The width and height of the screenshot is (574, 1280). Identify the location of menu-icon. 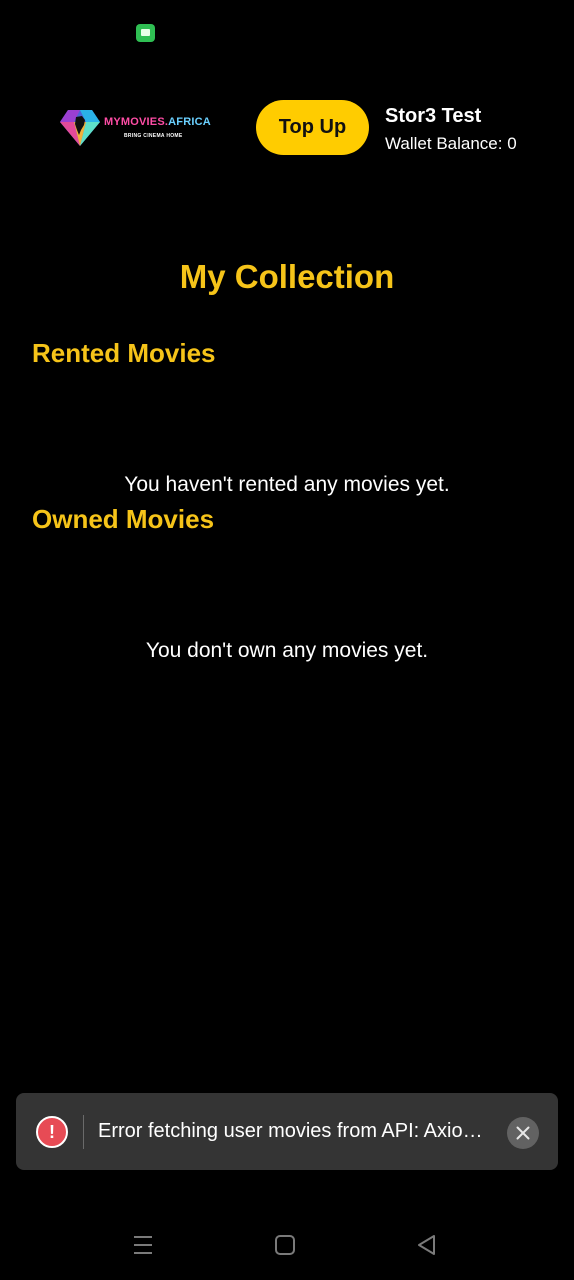
(143, 1245).